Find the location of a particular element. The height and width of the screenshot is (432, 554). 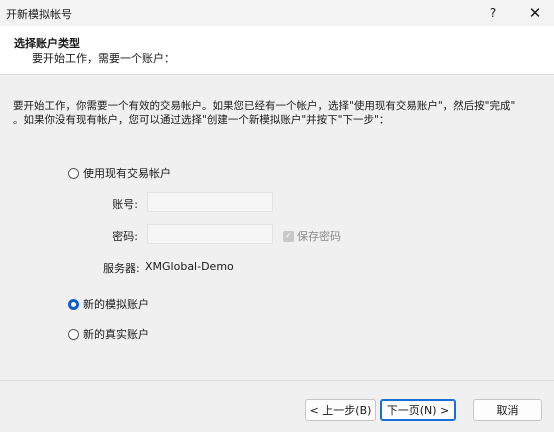

server-value: XMGlobal-Demo is located at coordinates (189, 266).